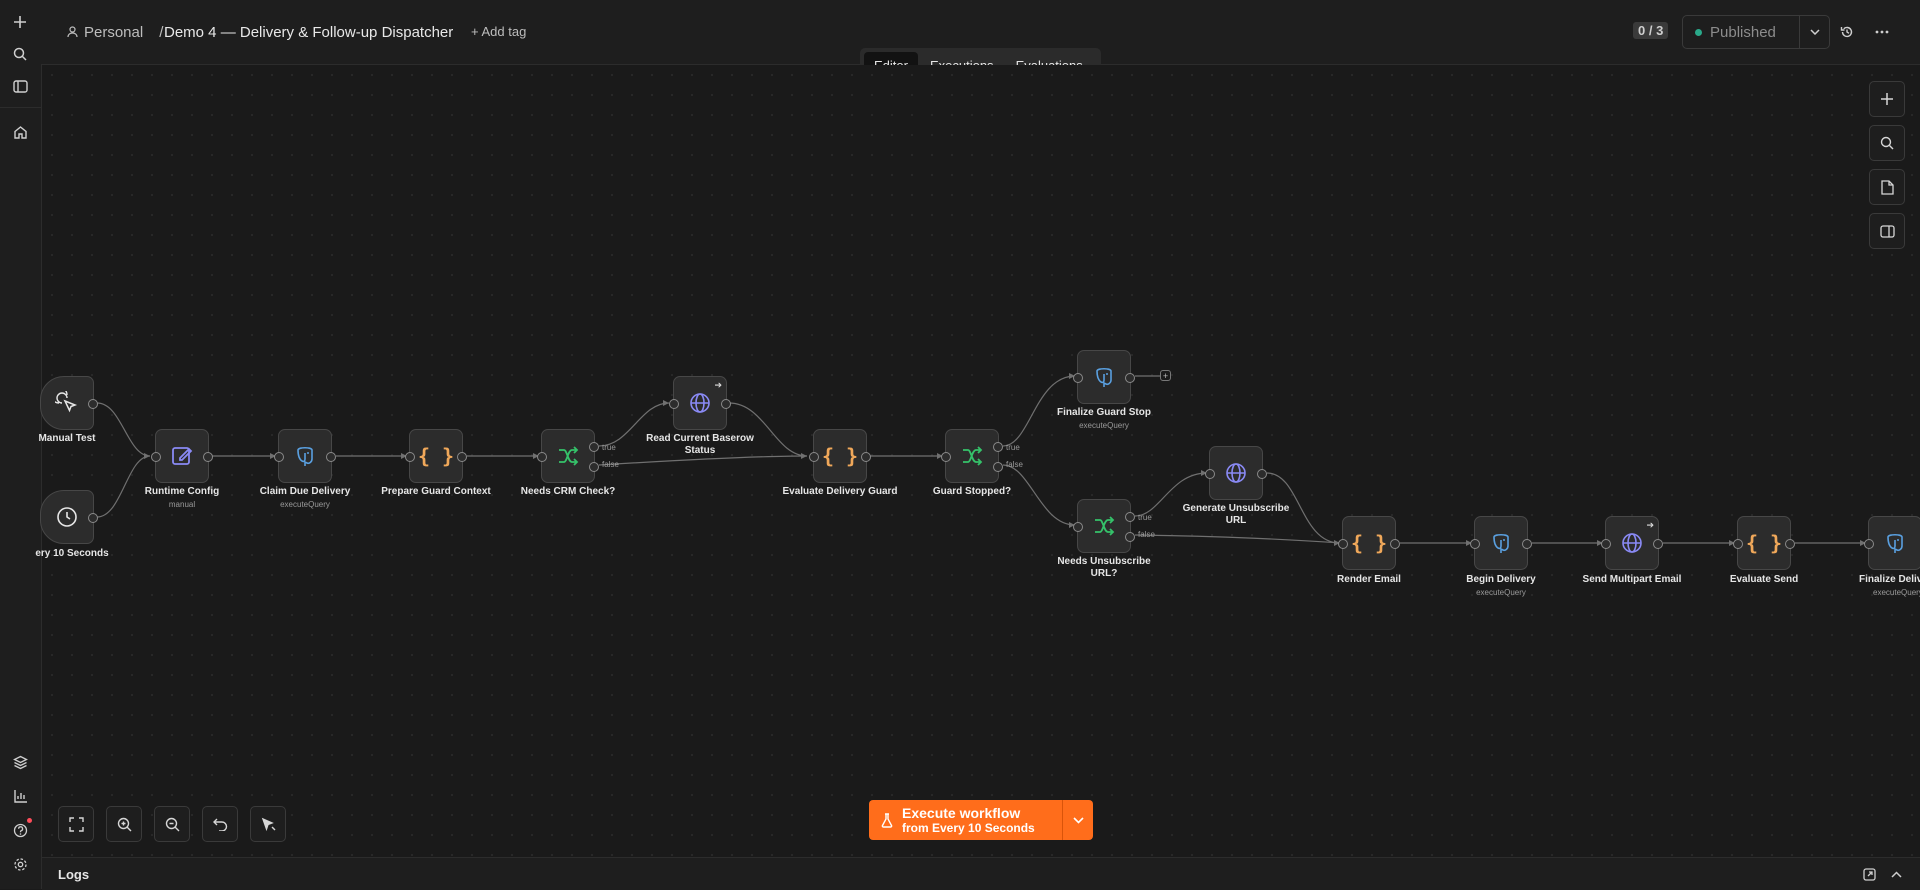  Describe the element at coordinates (1632, 543) in the screenshot. I see `node-send-multipart-email: ➔` at that location.